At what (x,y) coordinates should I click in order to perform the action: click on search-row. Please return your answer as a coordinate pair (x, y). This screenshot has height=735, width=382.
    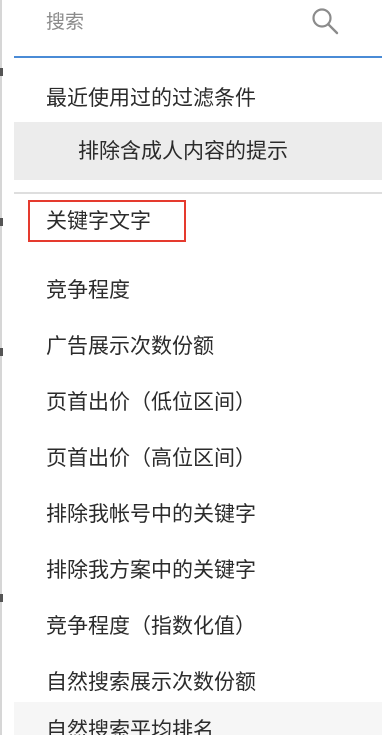
    Looking at the image, I should click on (191, 29).